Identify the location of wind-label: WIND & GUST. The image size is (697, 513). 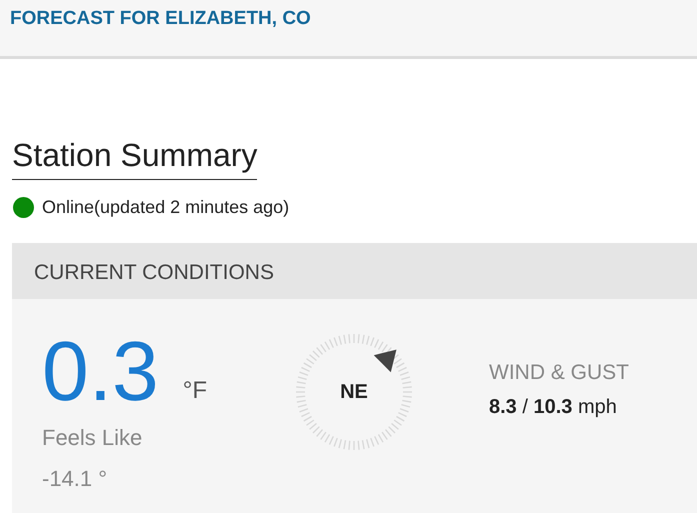
(559, 373).